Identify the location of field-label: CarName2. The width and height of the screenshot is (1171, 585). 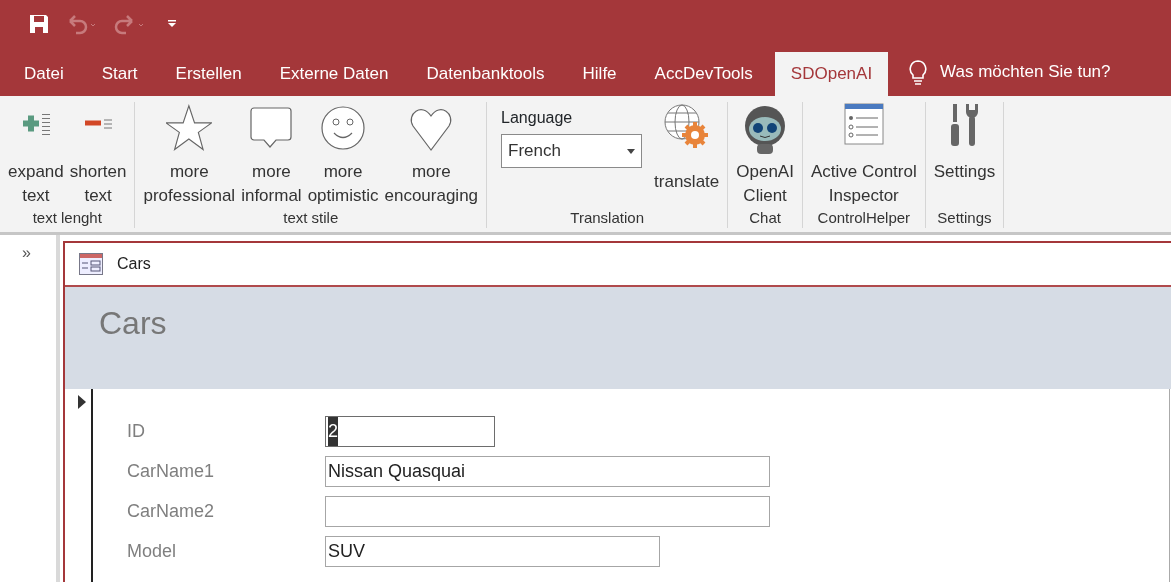
(171, 511).